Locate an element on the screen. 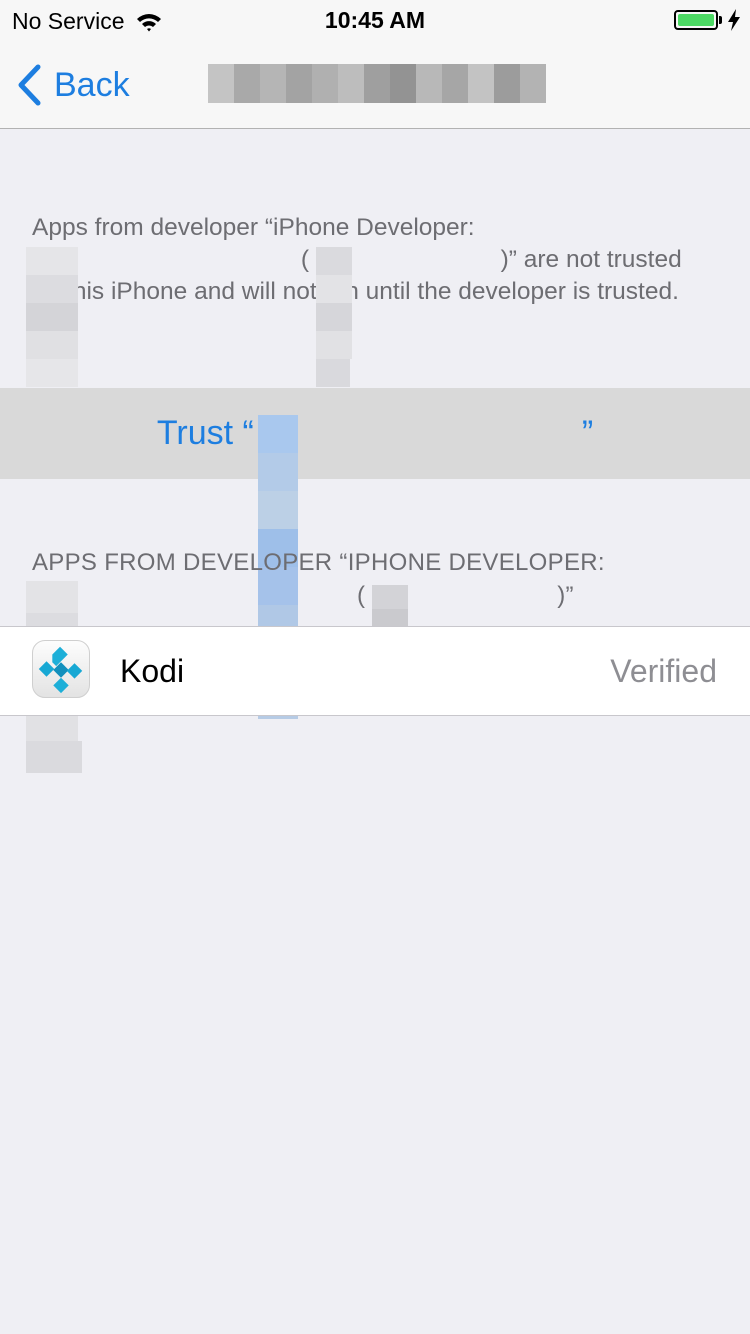 This screenshot has height=1334, width=750. app-name: Kodi is located at coordinates (152, 671).